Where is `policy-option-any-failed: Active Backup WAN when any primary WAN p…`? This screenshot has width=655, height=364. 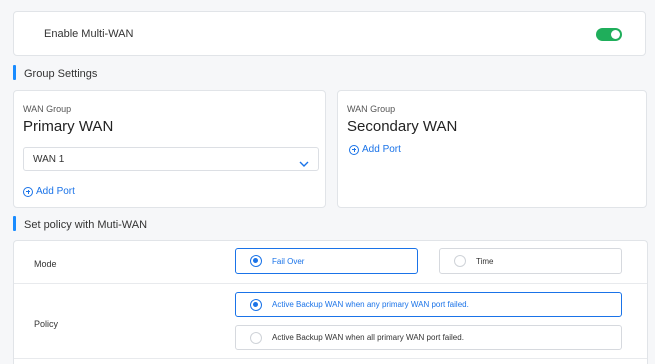 policy-option-any-failed: Active Backup WAN when any primary WAN p… is located at coordinates (428, 304).